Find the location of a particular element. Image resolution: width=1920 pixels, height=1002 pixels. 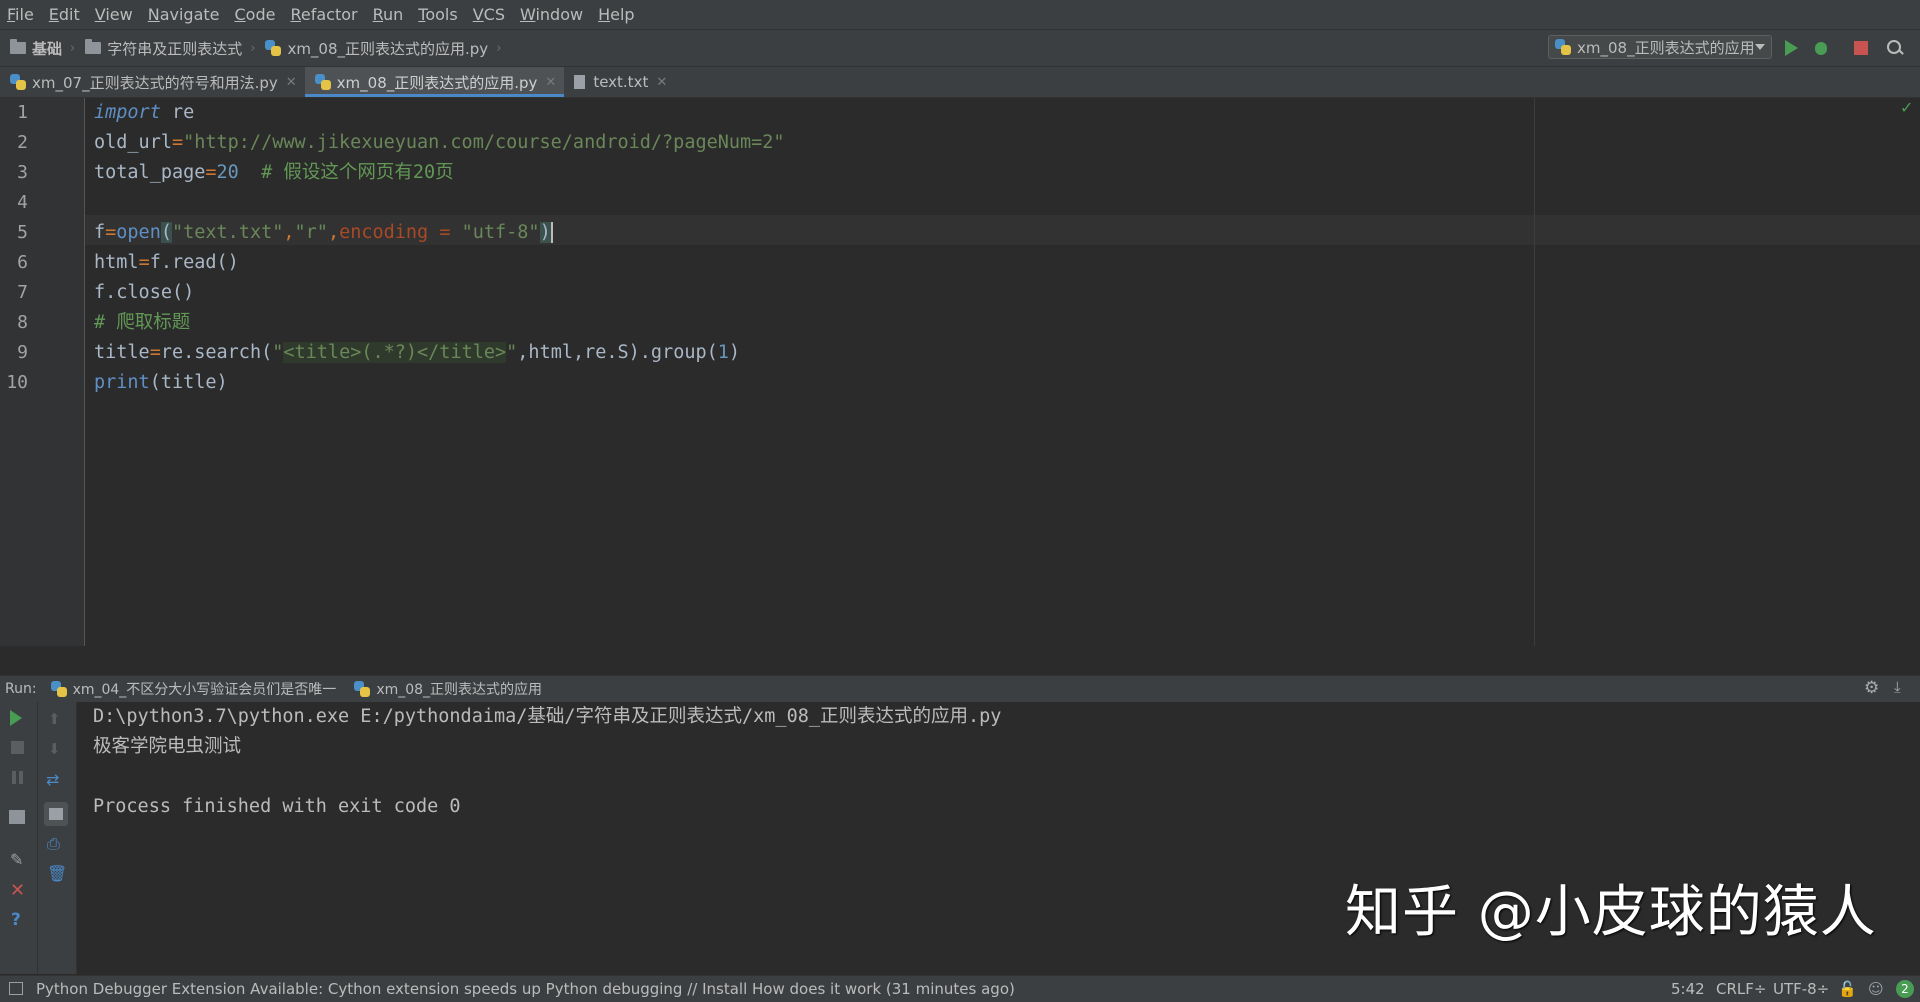

menu-window: Window is located at coordinates (552, 14).